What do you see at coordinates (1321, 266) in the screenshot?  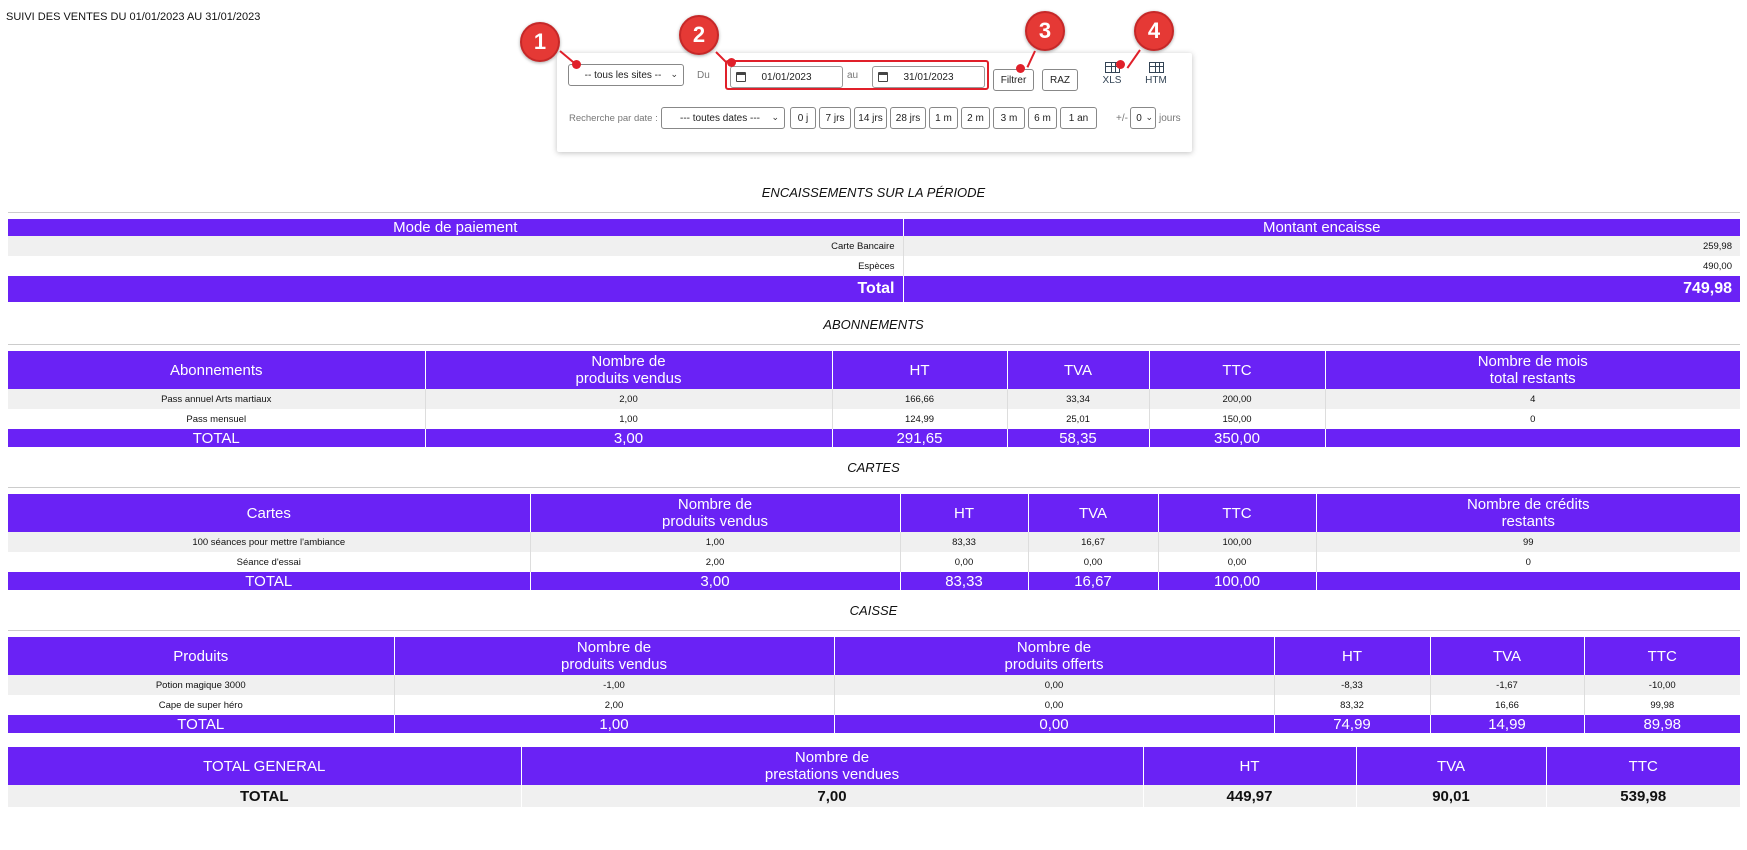 I see `amount-cell: 490,00` at bounding box center [1321, 266].